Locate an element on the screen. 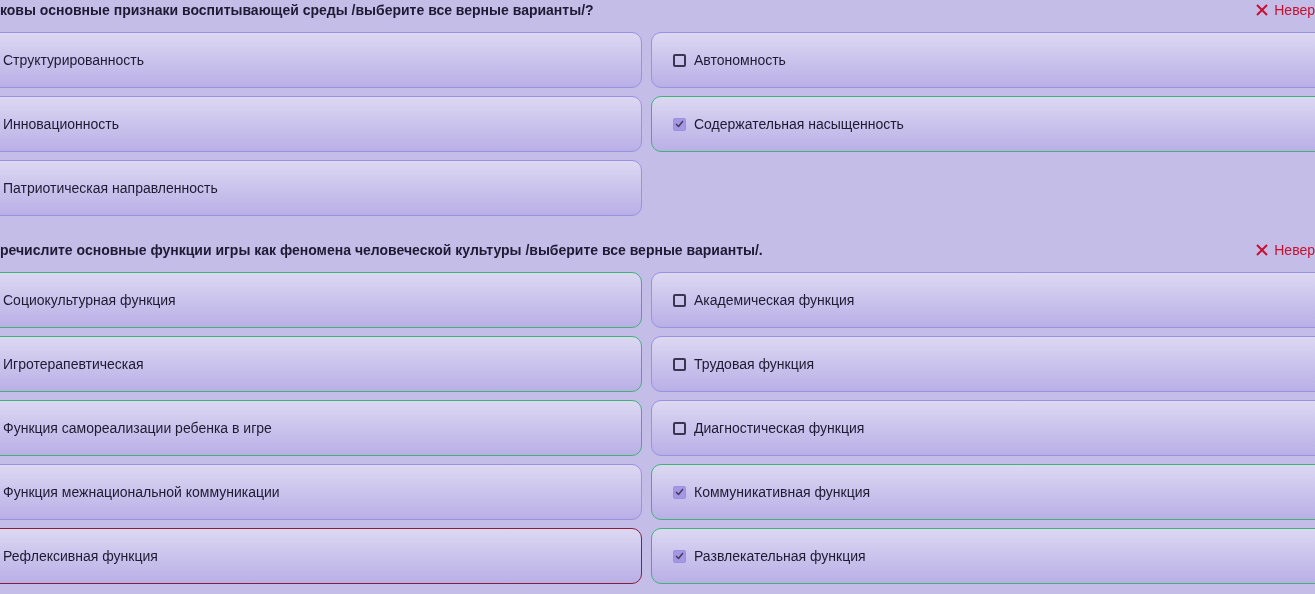 The image size is (1315, 594). question-text: ковы основные признаки воспитывающей среды /выберите все верные варианты/? is located at coordinates (297, 10).